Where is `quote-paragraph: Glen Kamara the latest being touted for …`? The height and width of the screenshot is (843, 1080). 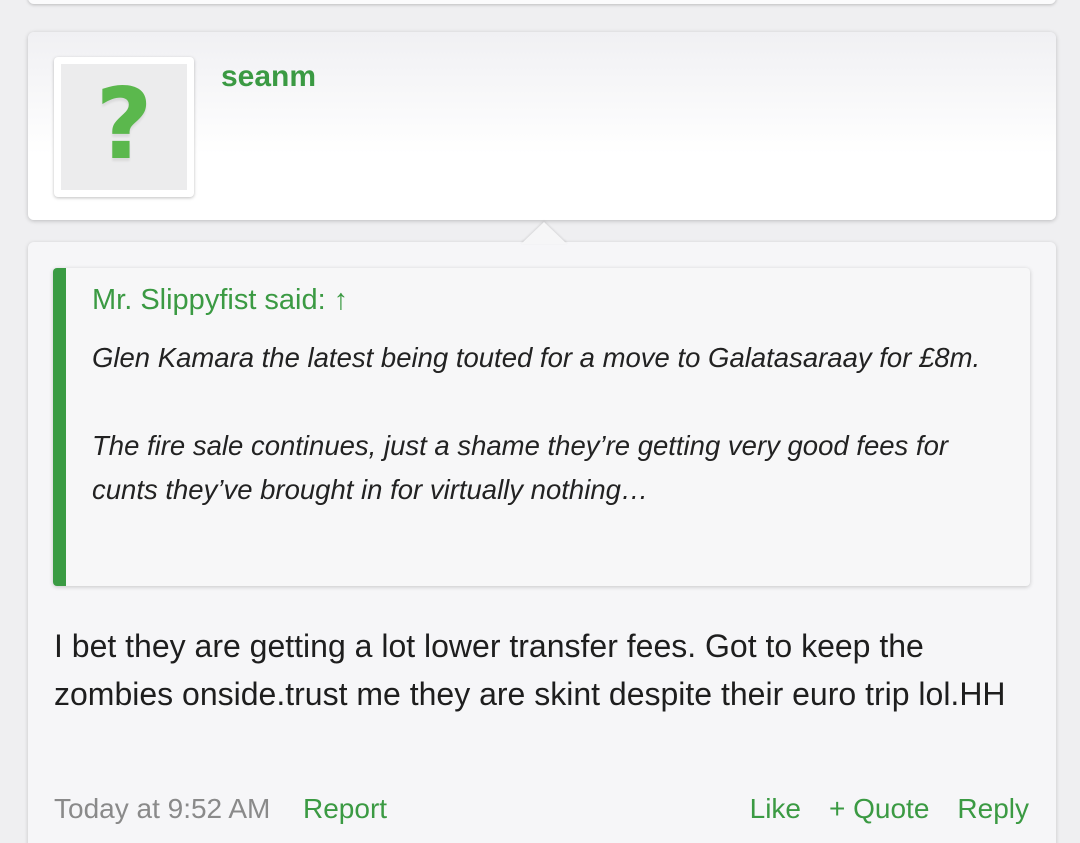 quote-paragraph: Glen Kamara the latest being touted for … is located at coordinates (536, 357).